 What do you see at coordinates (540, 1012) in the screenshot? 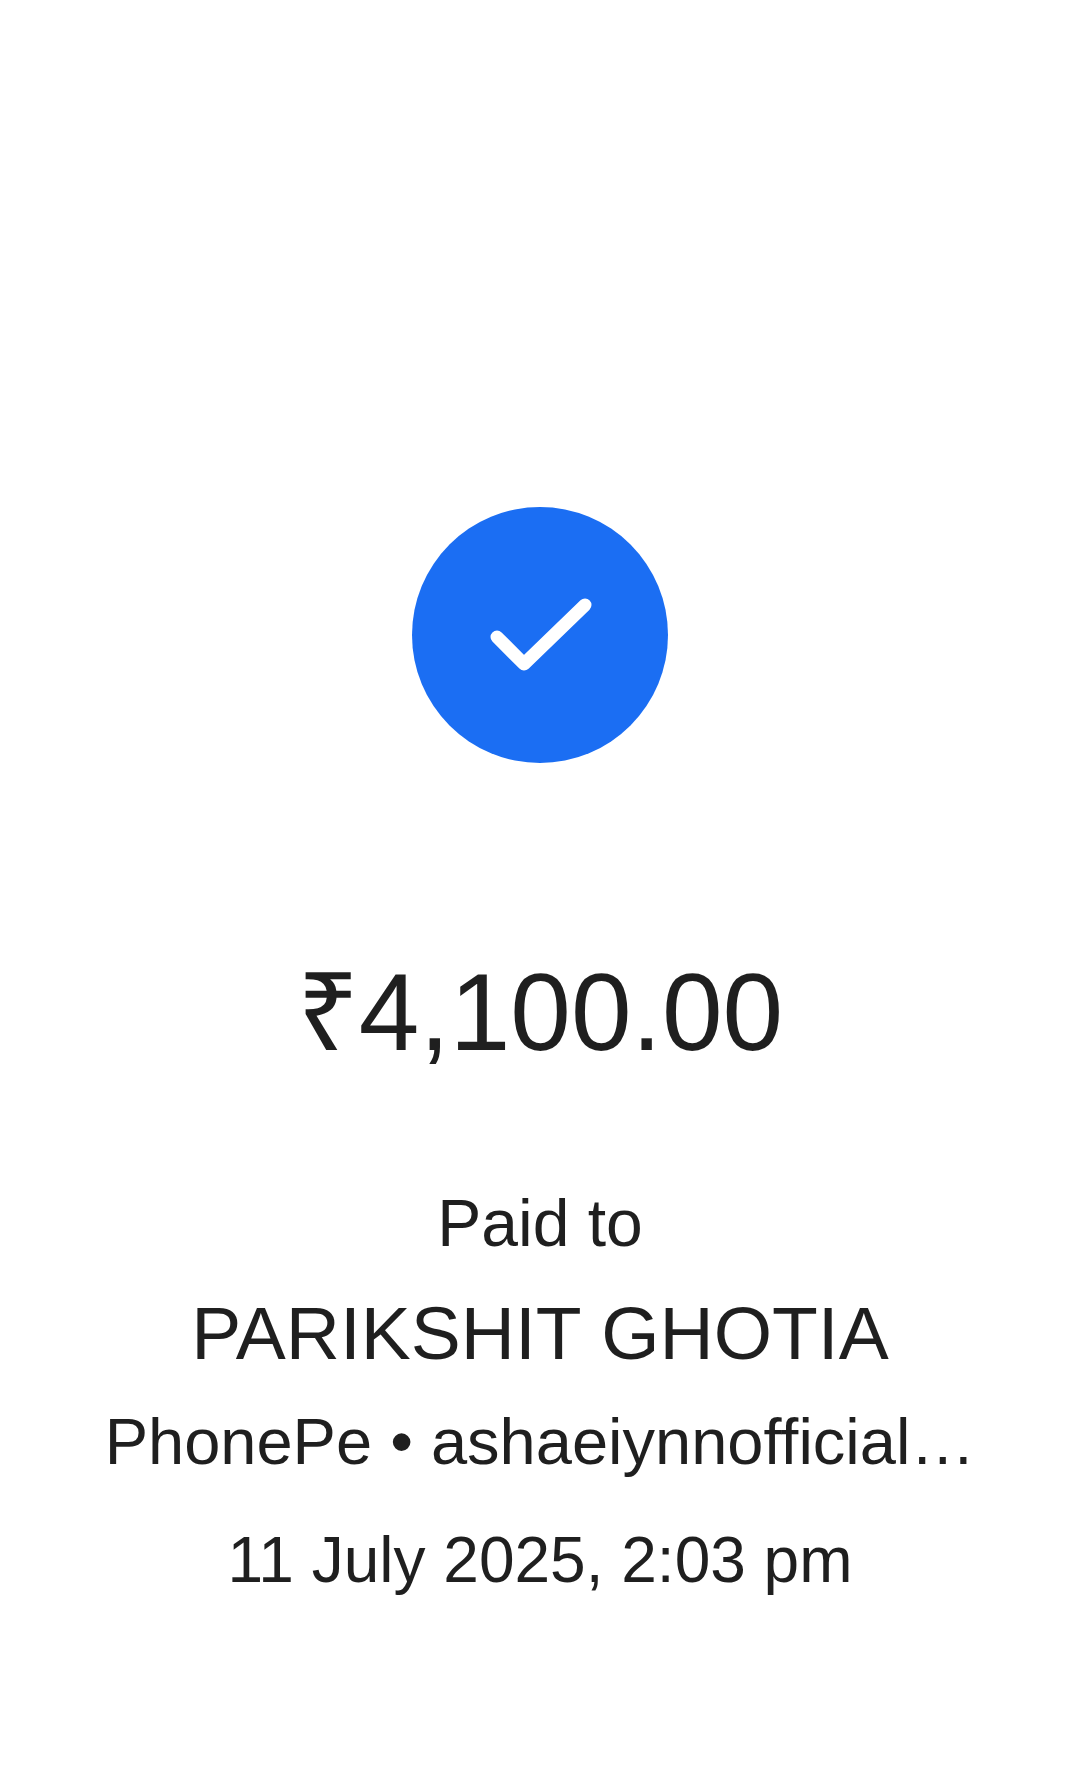
I see `payment-amount: ₹4,100.00` at bounding box center [540, 1012].